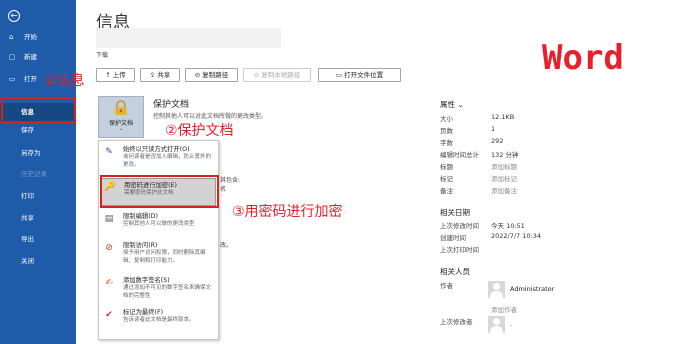 Image resolution: width=700 pixels, height=344 pixels. I want to click on highlight-box-encrypt, so click(159, 191).